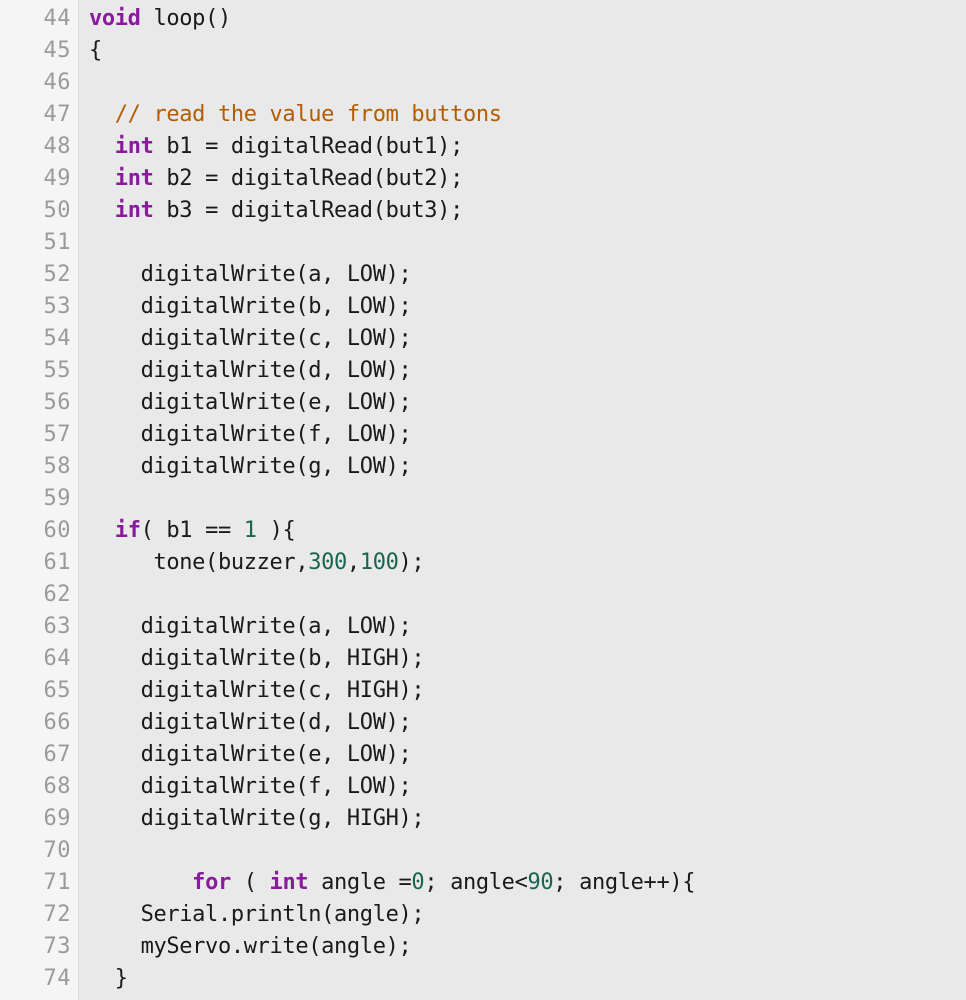  Describe the element at coordinates (476, 882) in the screenshot. I see `code-token-plain: ; angle<` at that location.